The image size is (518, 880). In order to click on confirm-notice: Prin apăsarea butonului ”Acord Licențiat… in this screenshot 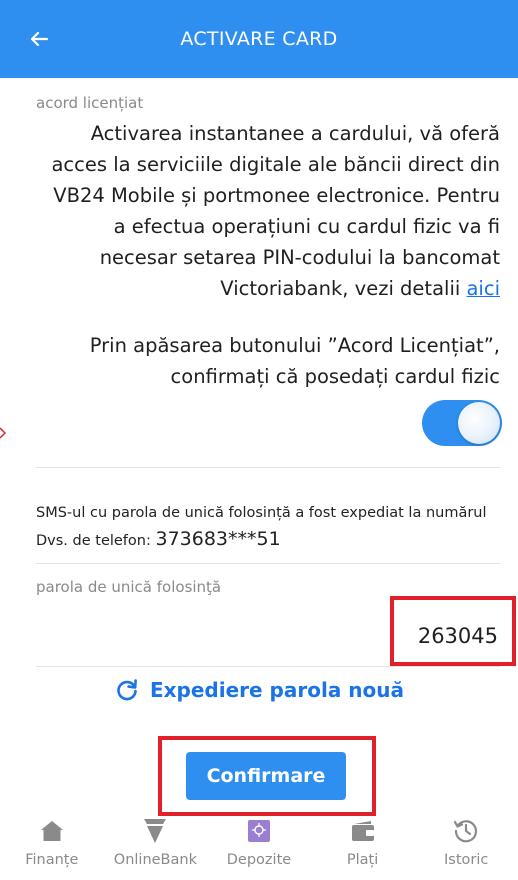, I will do `click(294, 361)`.